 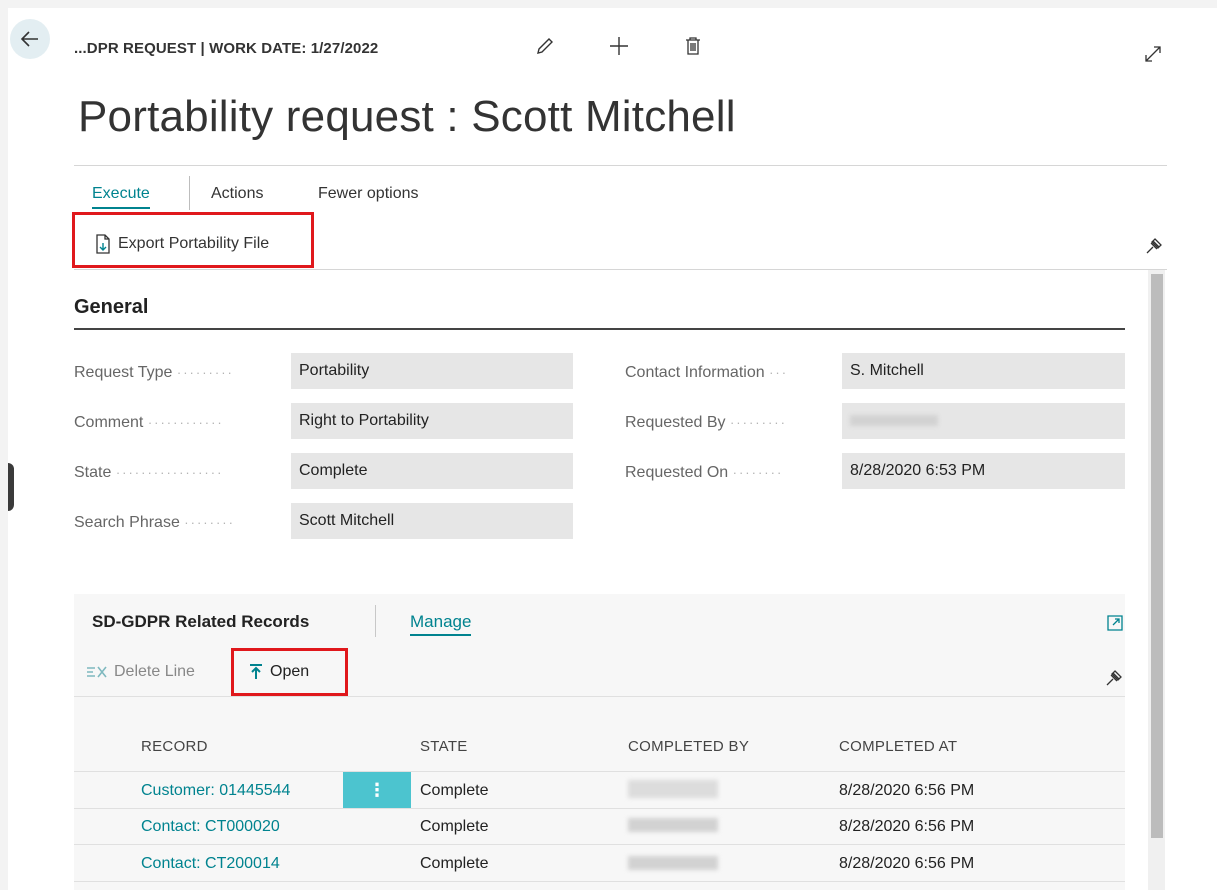 What do you see at coordinates (149, 422) in the screenshot?
I see `field-label-comment: Comment ············` at bounding box center [149, 422].